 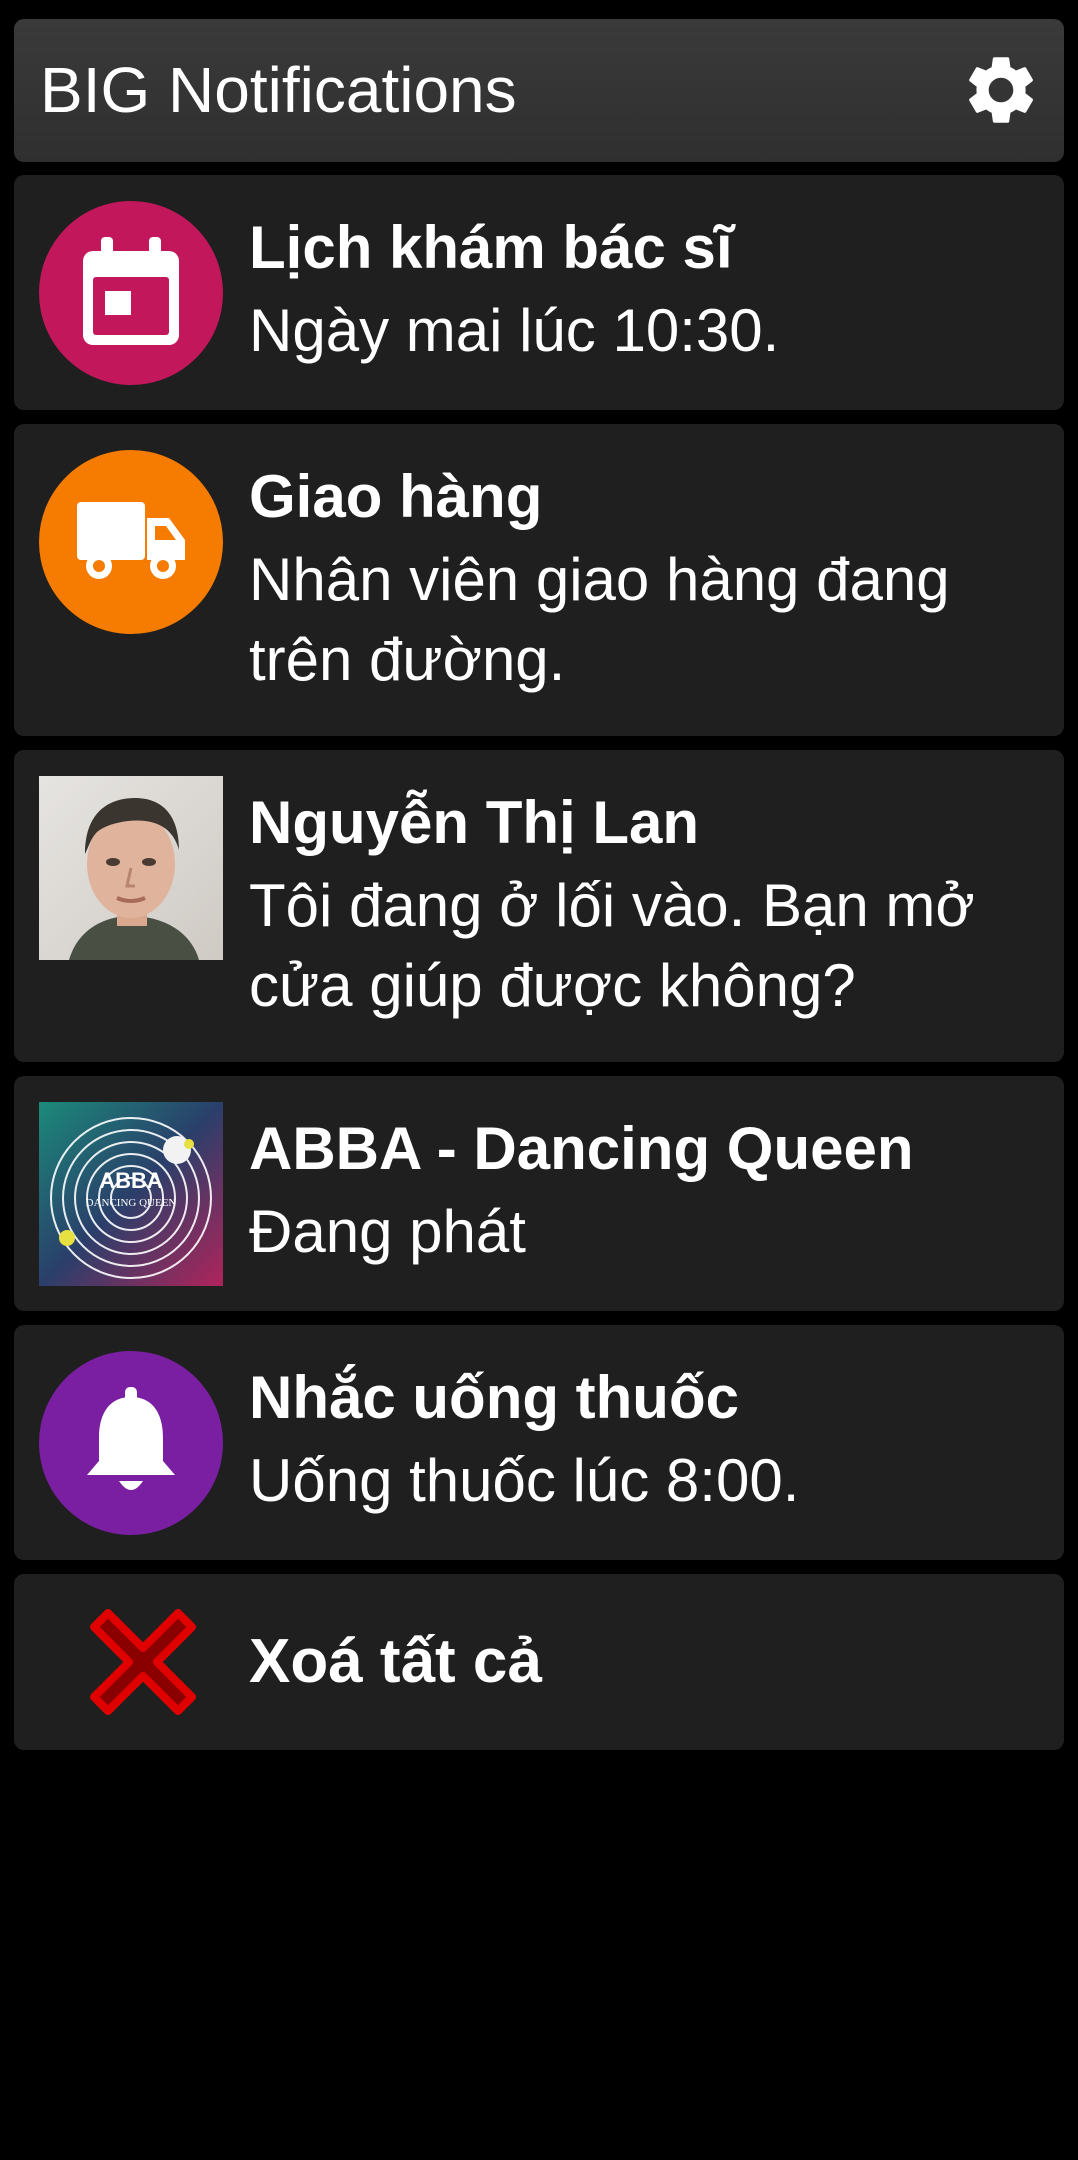 I want to click on notification-title: Lịch khám bác sĩ, so click(x=491, y=247).